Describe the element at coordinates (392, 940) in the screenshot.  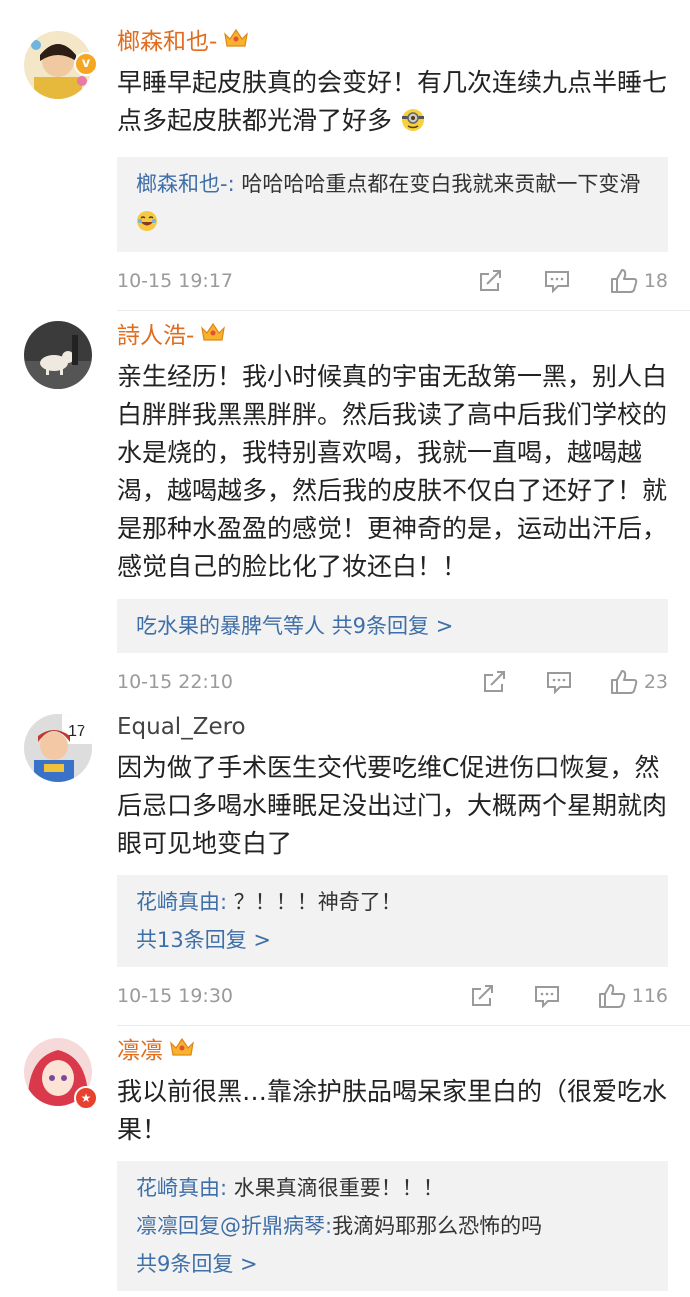
I see `reply-more-link: 共13条回复 >` at that location.